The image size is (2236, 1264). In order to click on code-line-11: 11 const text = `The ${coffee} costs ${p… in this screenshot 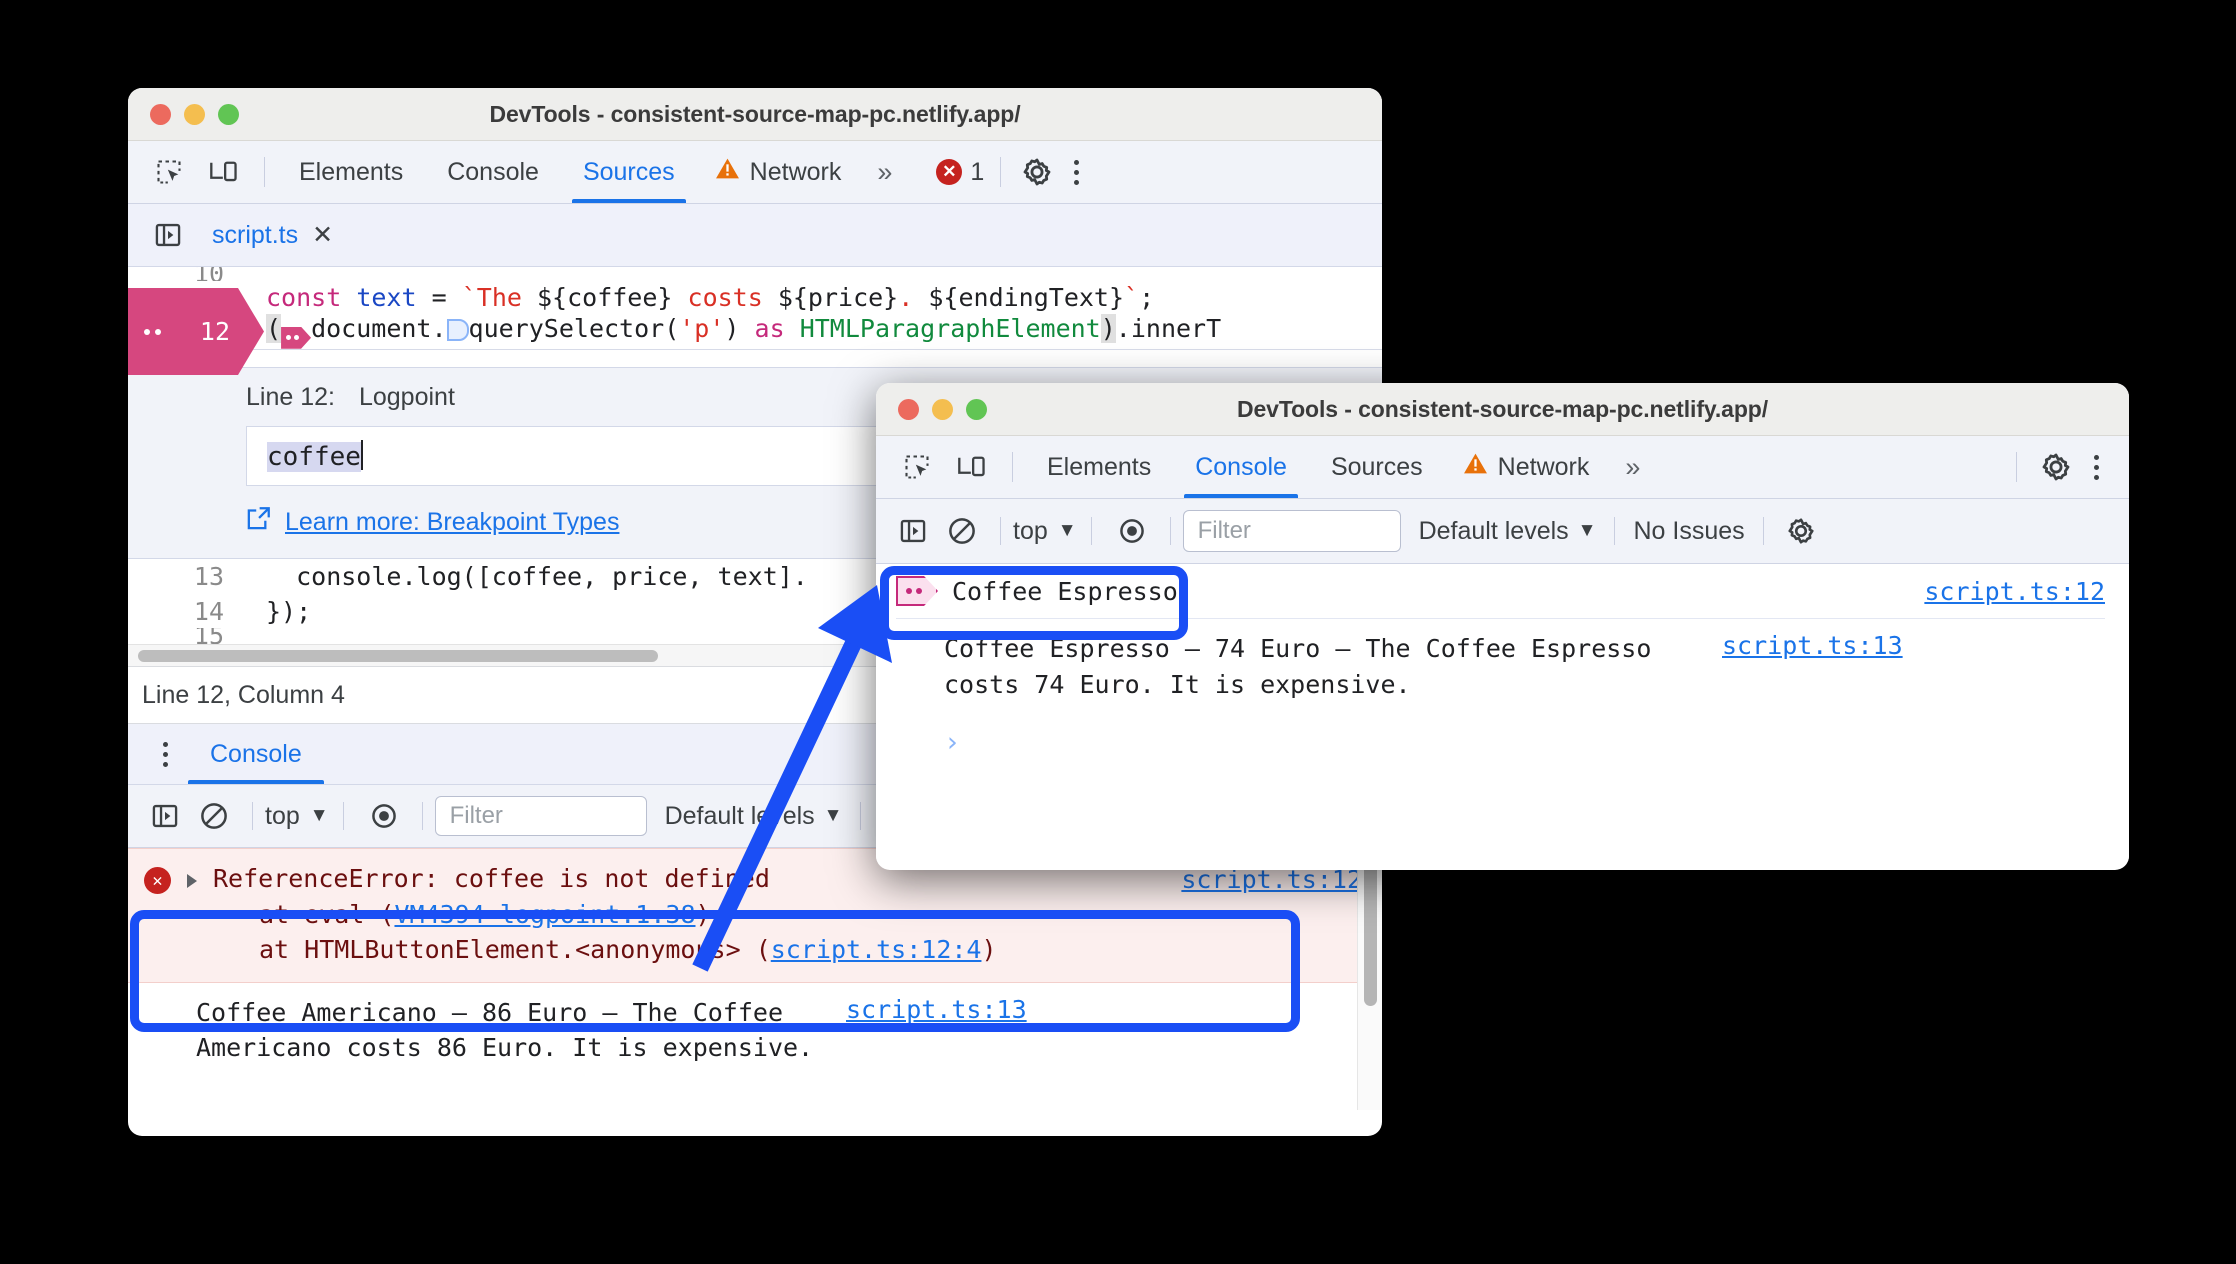, I will do `click(755, 297)`.